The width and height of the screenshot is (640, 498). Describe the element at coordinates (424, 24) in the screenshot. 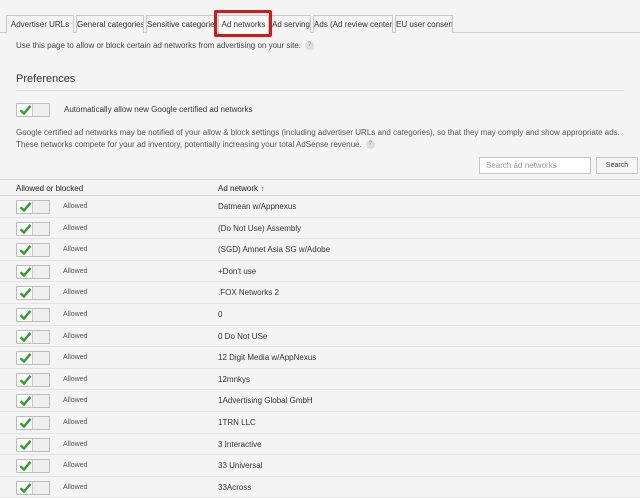

I see `tab-eu-user-consent: EU user consent` at that location.